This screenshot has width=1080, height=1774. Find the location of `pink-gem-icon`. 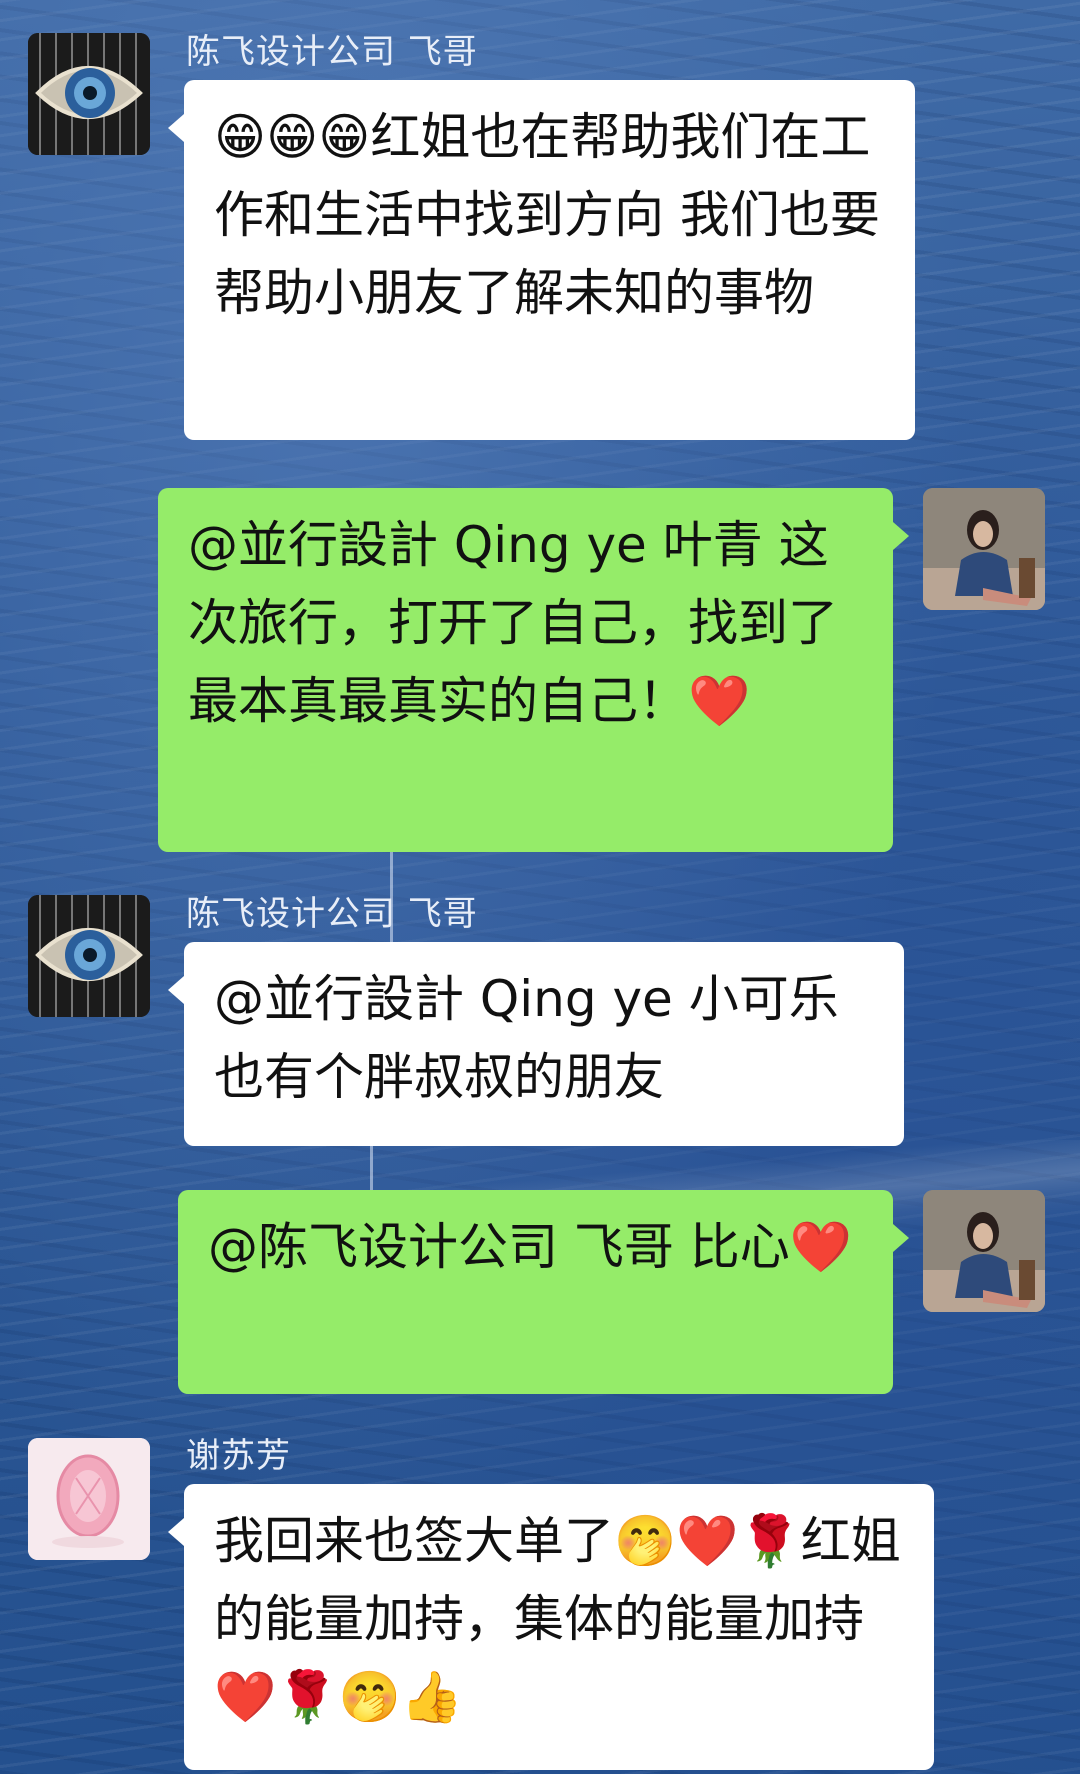

pink-gem-icon is located at coordinates (89, 1499).